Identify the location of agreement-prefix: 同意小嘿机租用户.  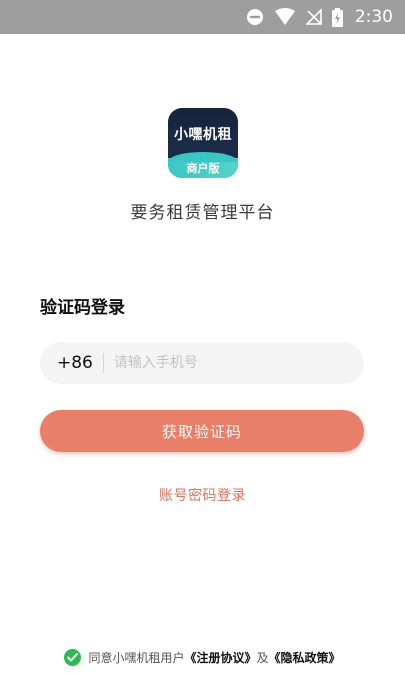
(136, 658).